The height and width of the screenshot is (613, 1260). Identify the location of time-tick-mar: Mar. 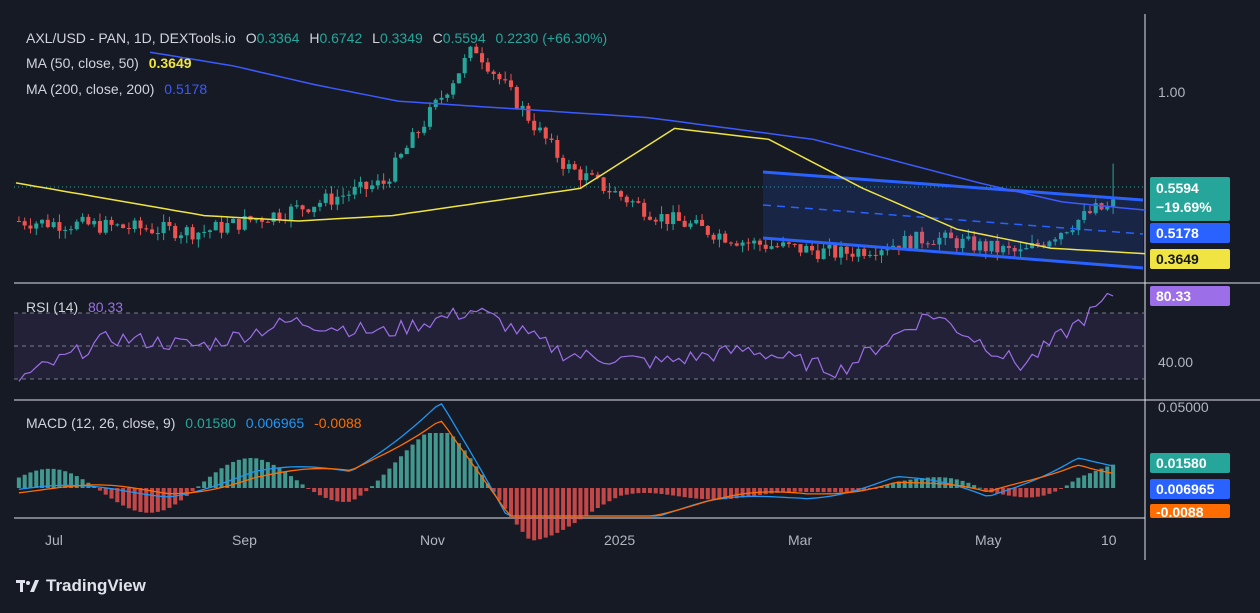
(800, 540).